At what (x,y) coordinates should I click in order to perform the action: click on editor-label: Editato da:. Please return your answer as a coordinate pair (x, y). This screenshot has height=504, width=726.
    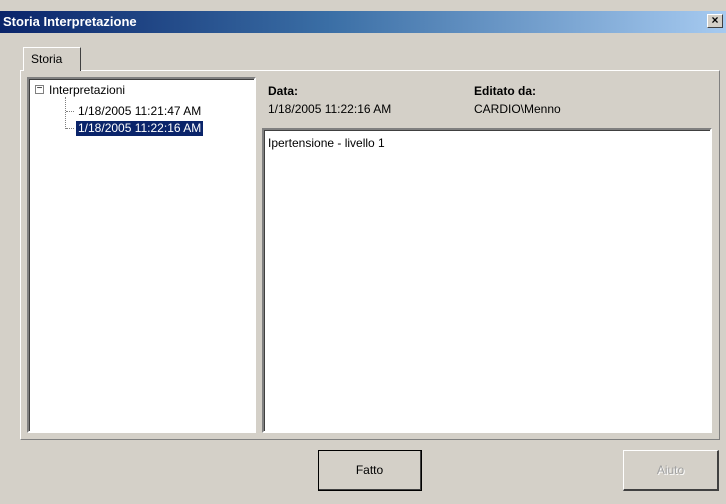
    Looking at the image, I should click on (505, 91).